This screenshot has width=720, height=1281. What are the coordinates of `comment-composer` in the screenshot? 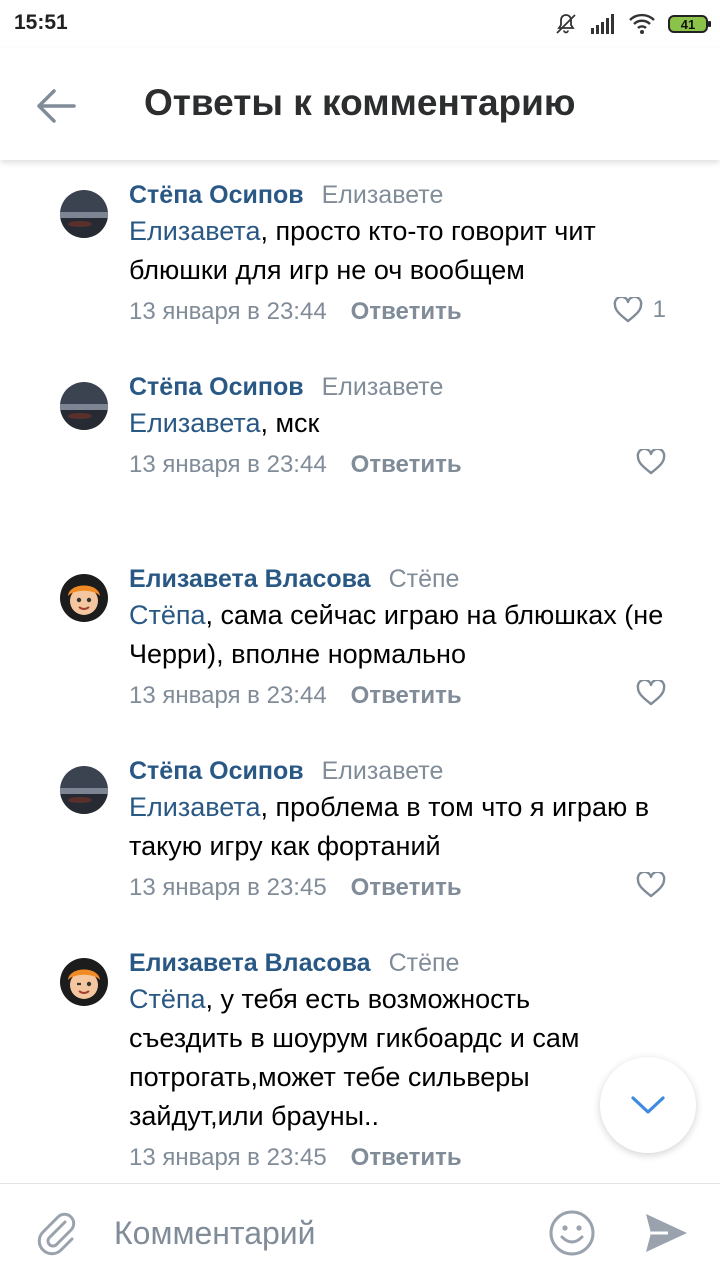 It's located at (360, 1232).